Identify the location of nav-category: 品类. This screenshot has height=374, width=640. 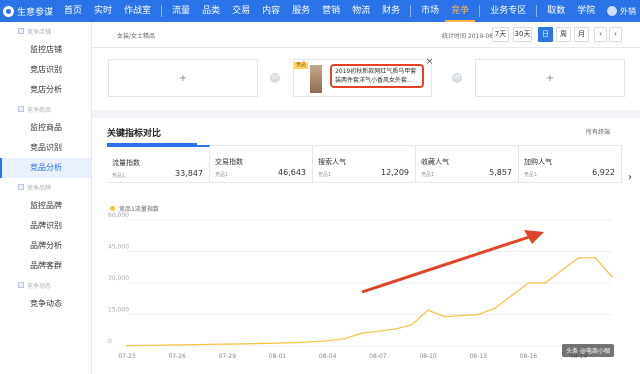
(211, 11).